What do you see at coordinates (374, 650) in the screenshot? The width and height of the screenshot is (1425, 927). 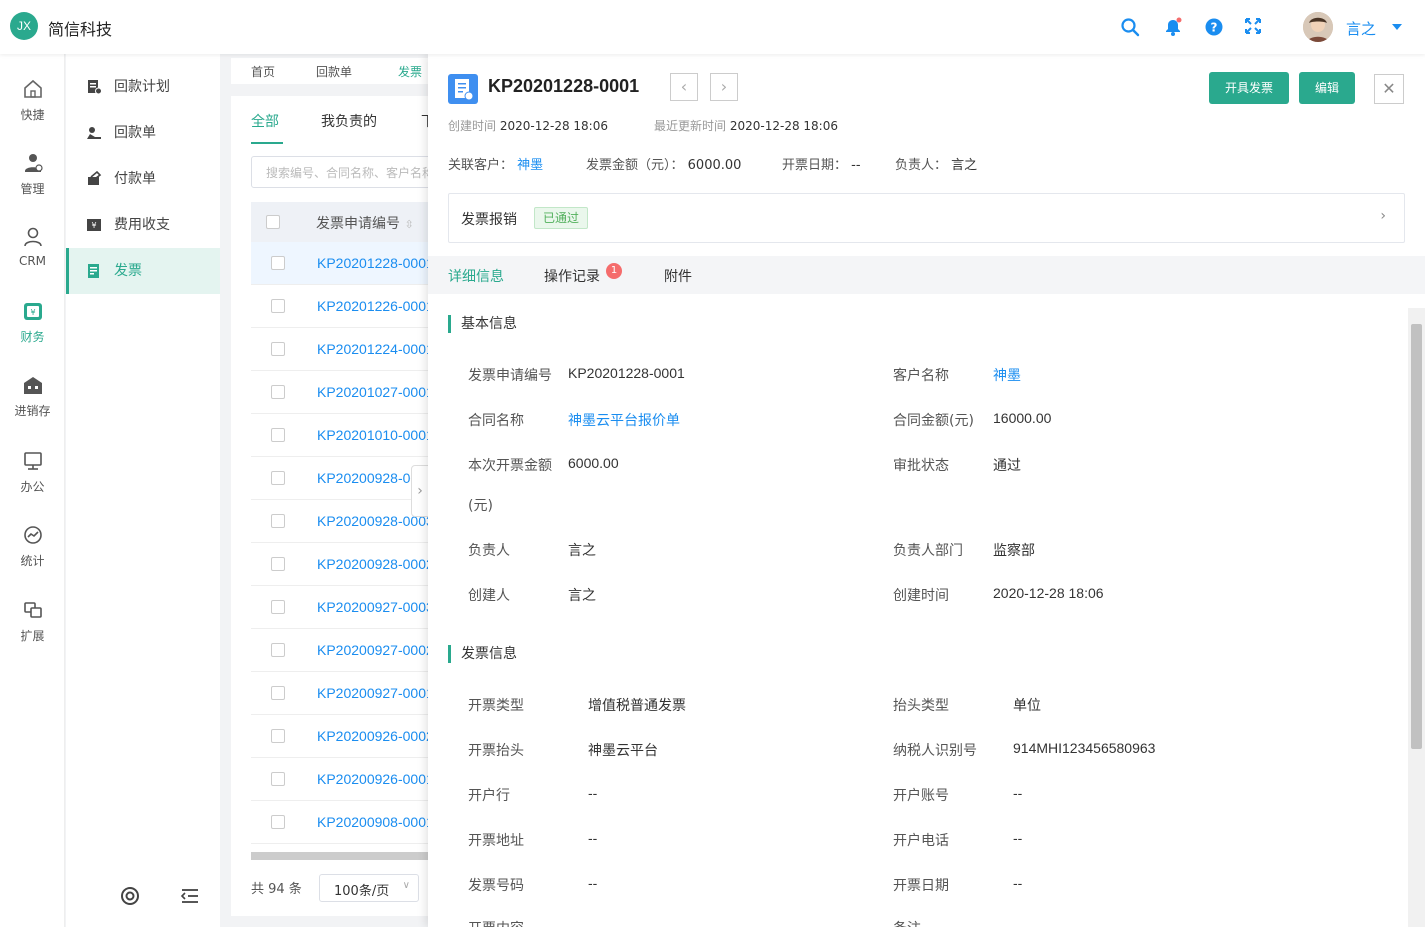 I see `invoice-no-link: KP20200927-0002` at bounding box center [374, 650].